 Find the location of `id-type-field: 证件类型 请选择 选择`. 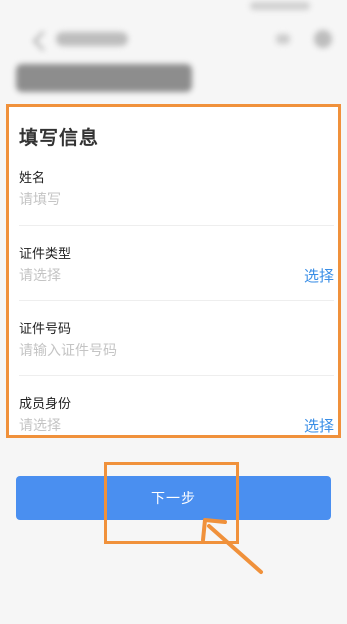

id-type-field: 证件类型 请选择 选择 is located at coordinates (176, 278).